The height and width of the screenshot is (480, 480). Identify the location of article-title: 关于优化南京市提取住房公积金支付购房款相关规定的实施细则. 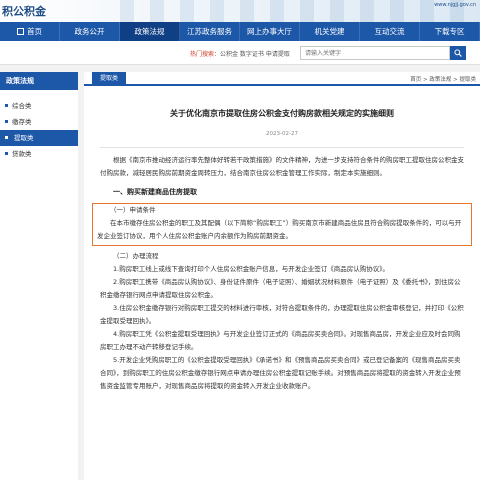
(282, 113).